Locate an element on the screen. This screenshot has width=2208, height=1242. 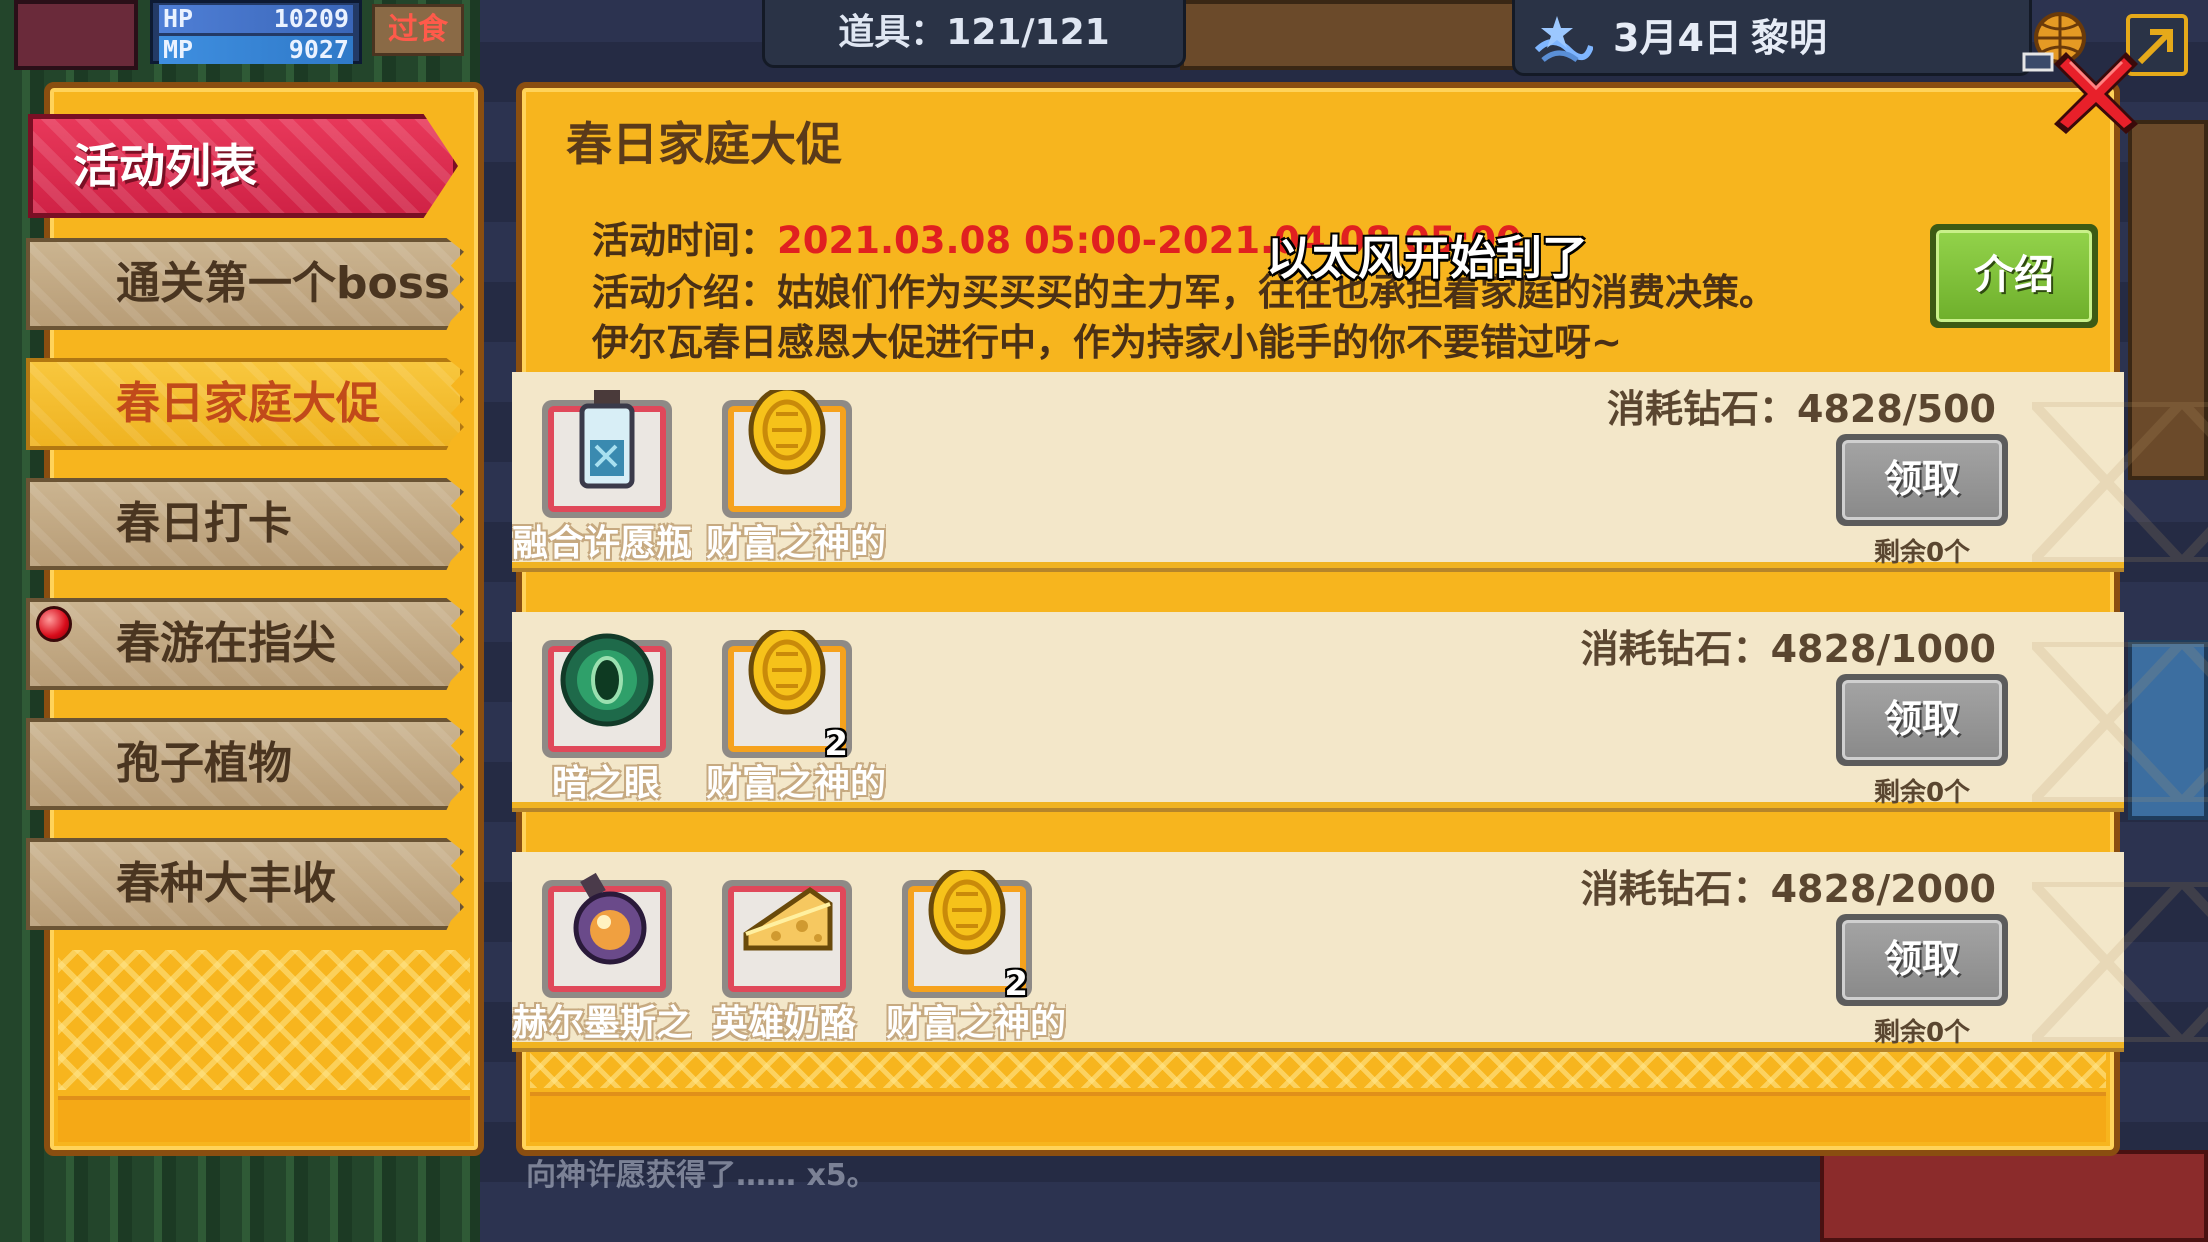
close-button is located at coordinates (2096, 92).